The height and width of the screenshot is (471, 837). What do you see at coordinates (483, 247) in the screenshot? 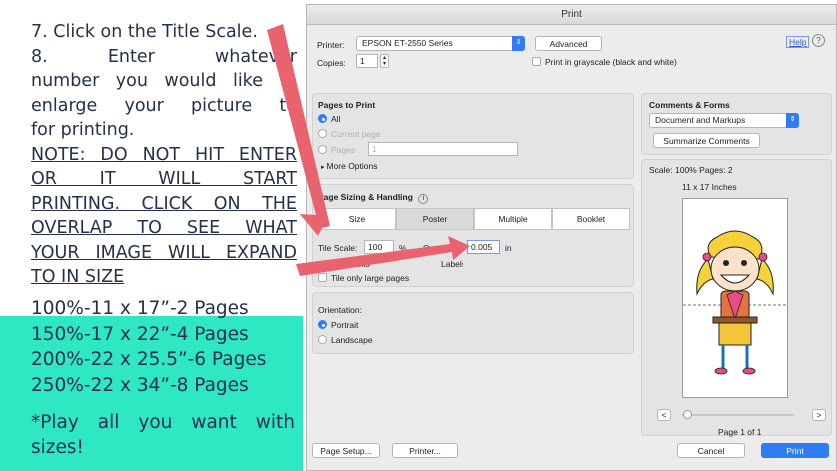
I see `overlap-input: 0.005` at bounding box center [483, 247].